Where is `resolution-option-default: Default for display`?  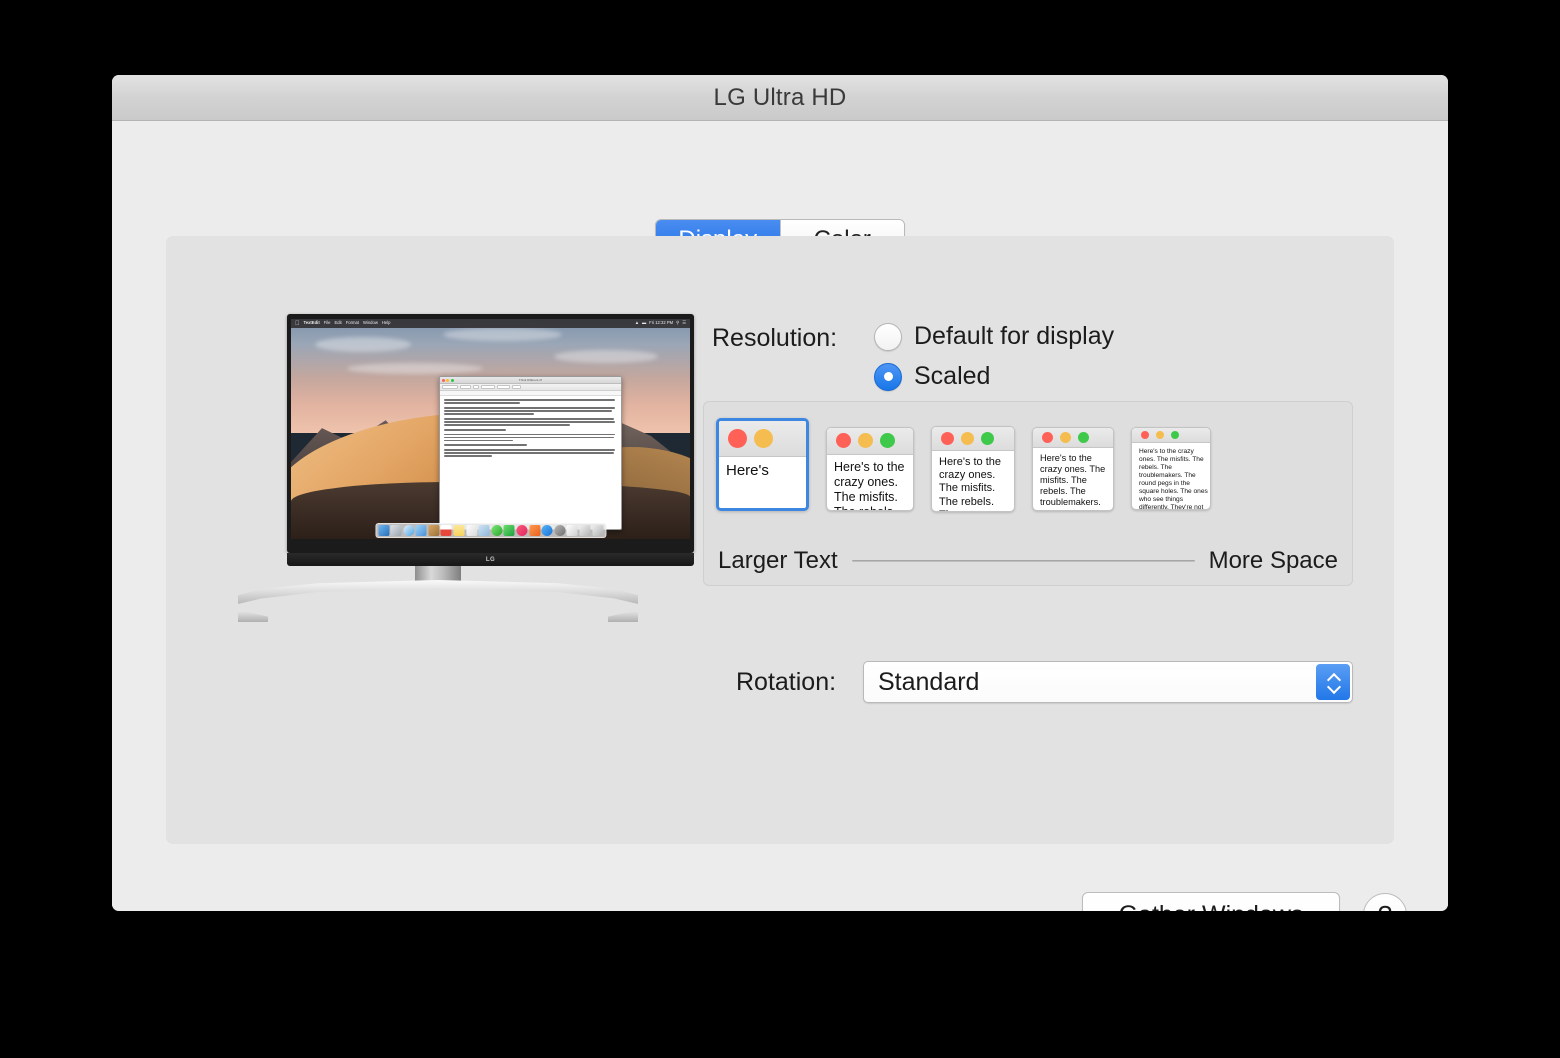
resolution-option-default: Default for display is located at coordinates (994, 336).